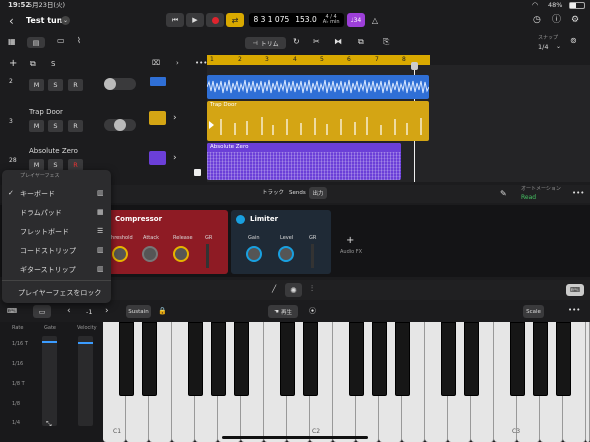 Image resolution: width=590 pixels, height=442 pixels. What do you see at coordinates (503, 194) in the screenshot?
I see `edit-pencil-icon: ✎` at bounding box center [503, 194].